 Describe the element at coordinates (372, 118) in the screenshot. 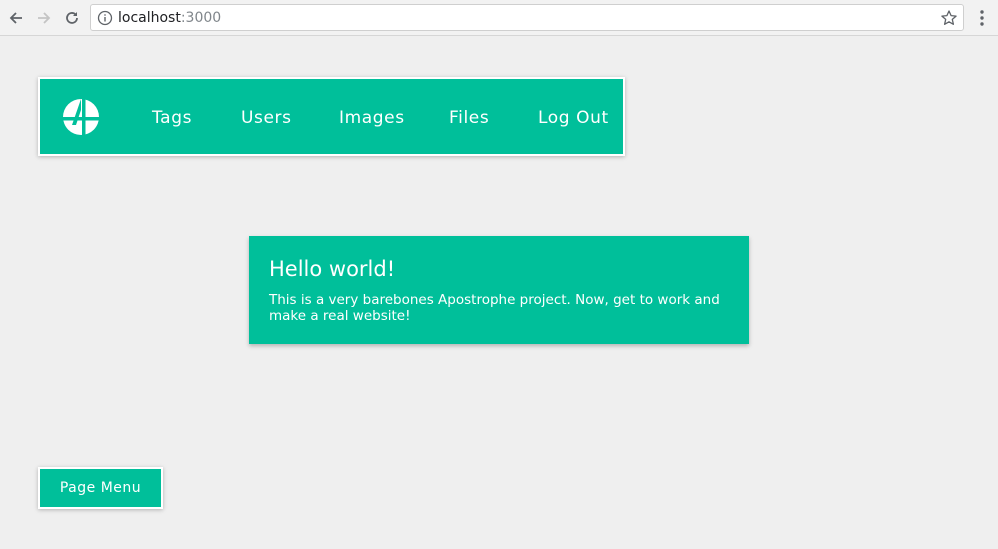

I see `admin-item-images: Images` at that location.